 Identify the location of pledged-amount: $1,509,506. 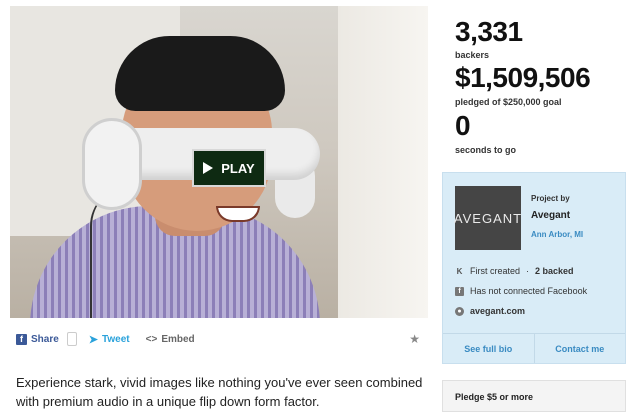
(523, 77).